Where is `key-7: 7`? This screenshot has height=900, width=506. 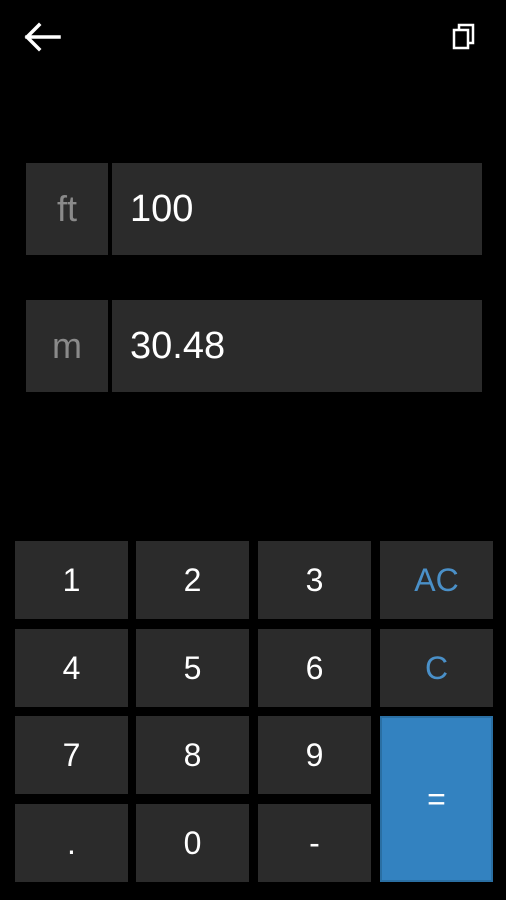
key-7: 7 is located at coordinates (71, 755).